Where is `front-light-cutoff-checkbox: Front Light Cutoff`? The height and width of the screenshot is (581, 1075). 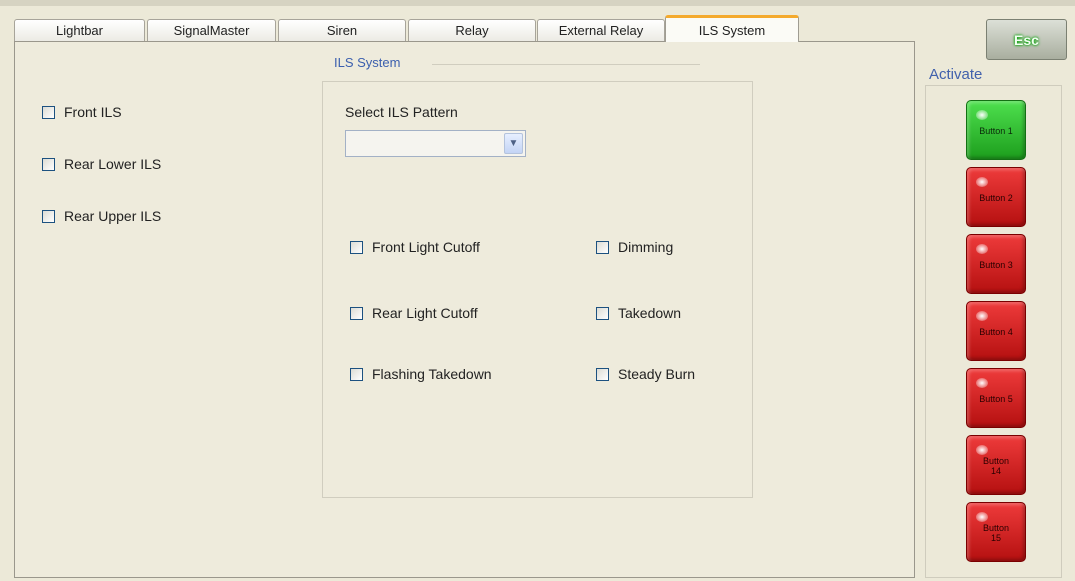 front-light-cutoff-checkbox: Front Light Cutoff is located at coordinates (415, 247).